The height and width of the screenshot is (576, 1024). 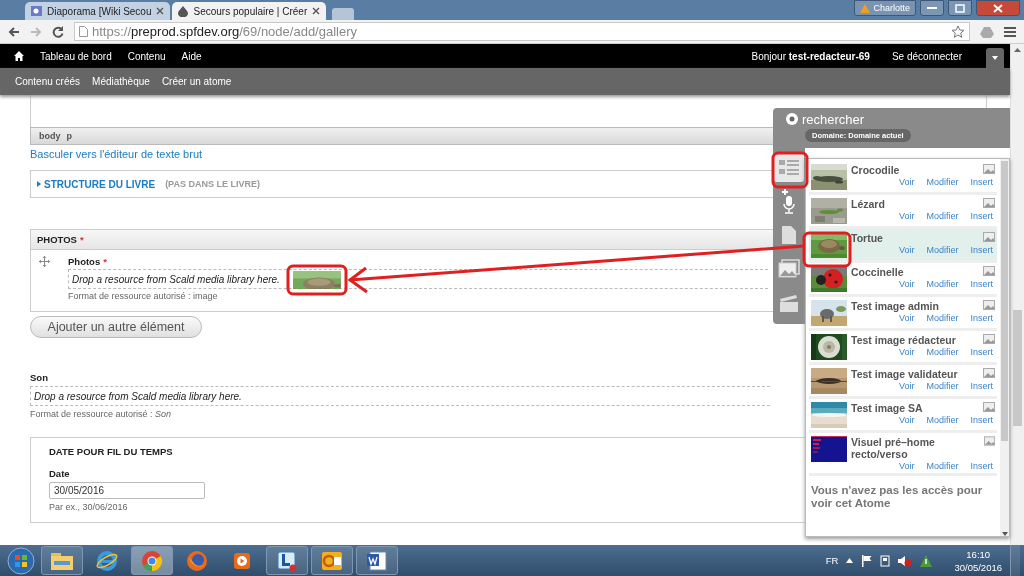 What do you see at coordinates (121, 81) in the screenshot?
I see `shortcut-link: Médiathèque` at bounding box center [121, 81].